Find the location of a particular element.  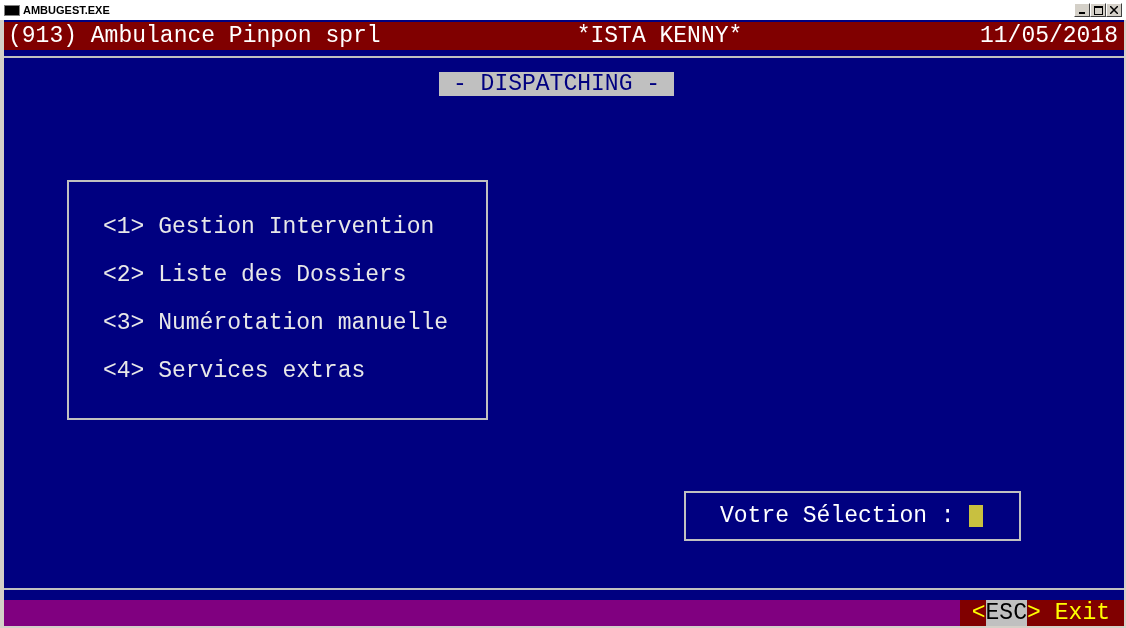

menu-item: <4> Services extras is located at coordinates (294, 371).